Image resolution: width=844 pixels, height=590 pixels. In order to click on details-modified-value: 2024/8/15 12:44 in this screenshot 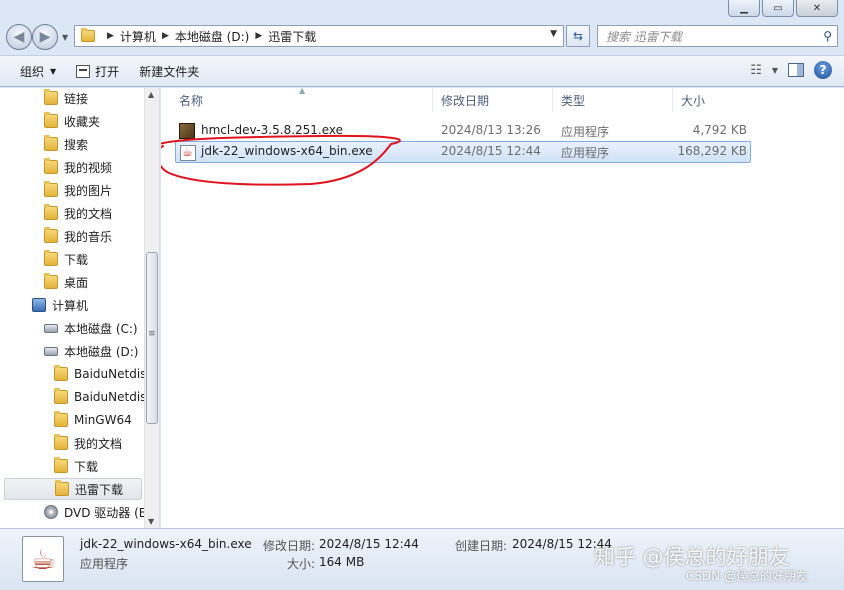, I will do `click(369, 544)`.